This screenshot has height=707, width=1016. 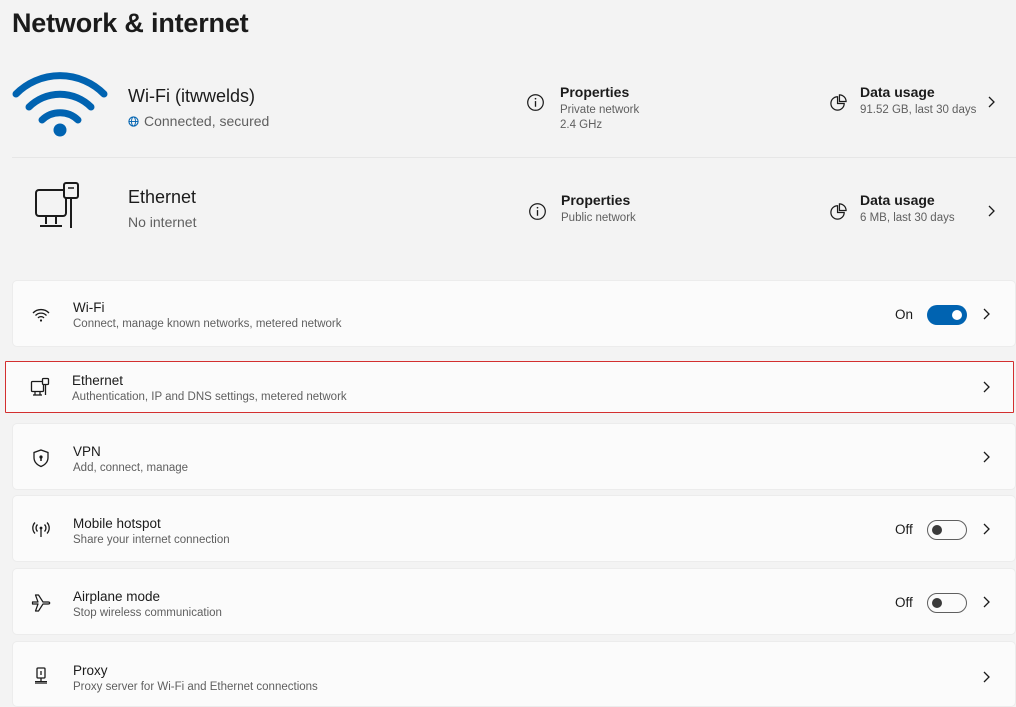 What do you see at coordinates (918, 110) in the screenshot?
I see `wifi-usage-value: 91.52 GB, last 30 days` at bounding box center [918, 110].